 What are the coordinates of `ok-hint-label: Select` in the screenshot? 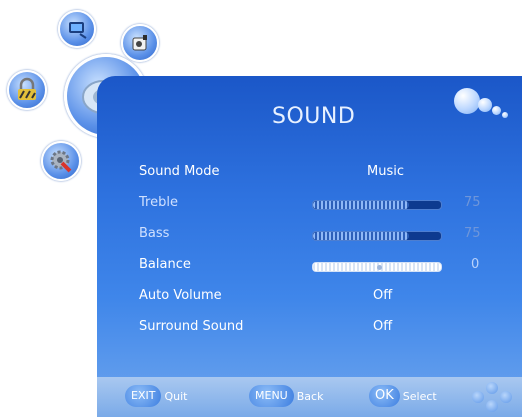 It's located at (419, 396).